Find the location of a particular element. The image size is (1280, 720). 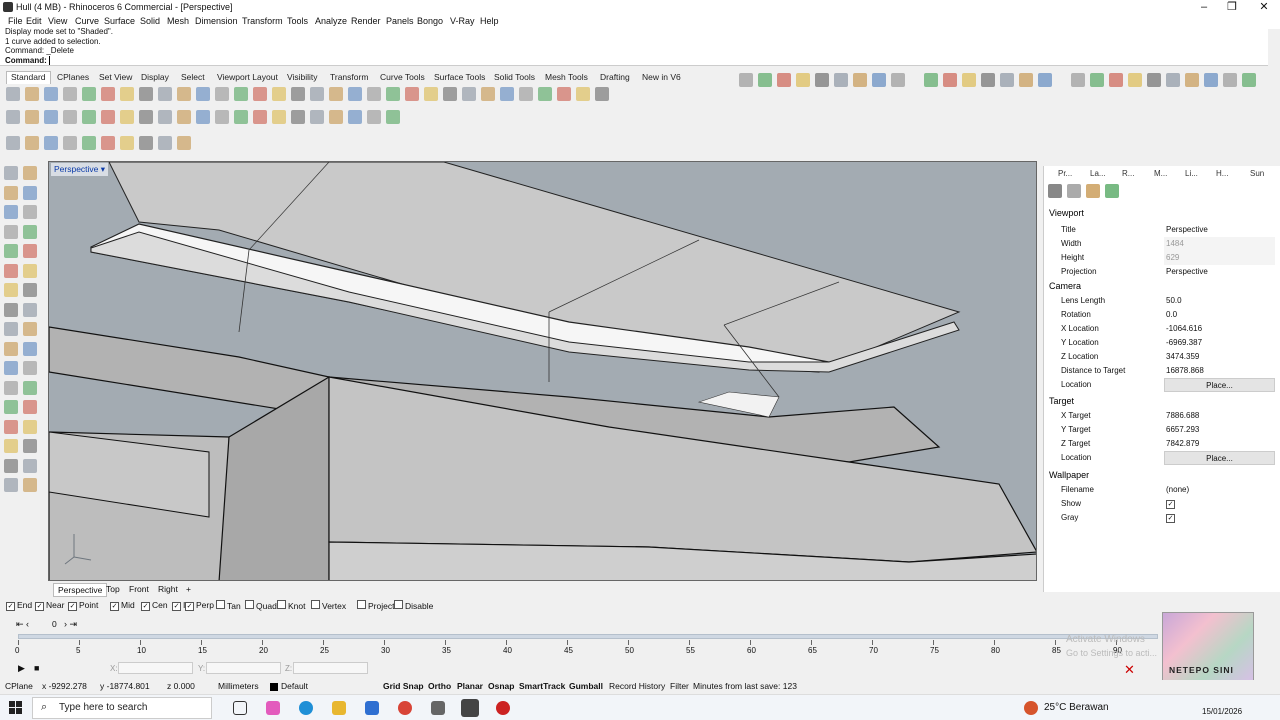

menu-item-solid: Solid is located at coordinates (150, 21).